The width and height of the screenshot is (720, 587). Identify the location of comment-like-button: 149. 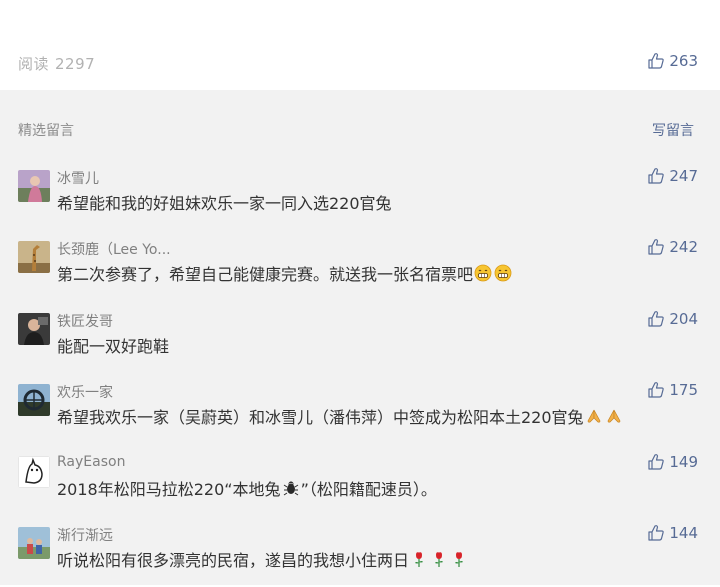
(672, 462).